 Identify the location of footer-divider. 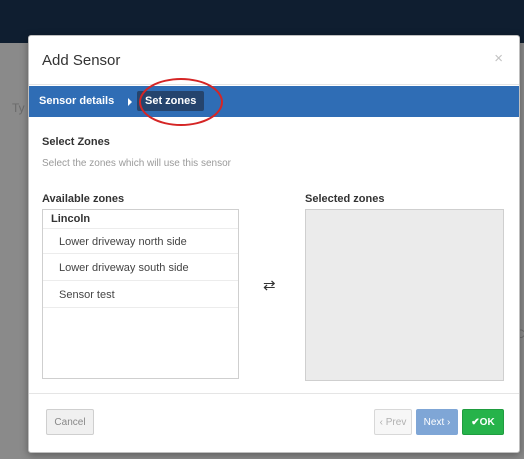
(274, 393).